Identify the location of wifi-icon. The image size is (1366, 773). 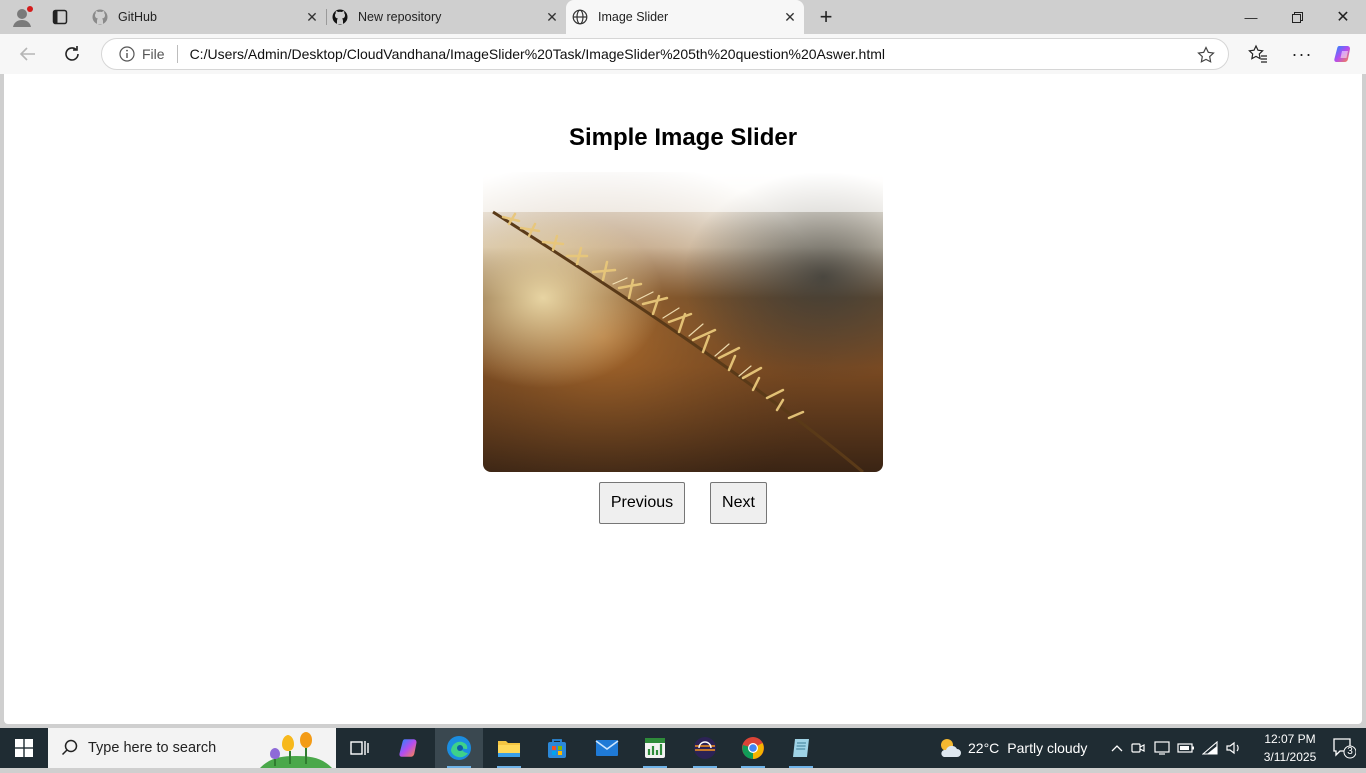
(1210, 748).